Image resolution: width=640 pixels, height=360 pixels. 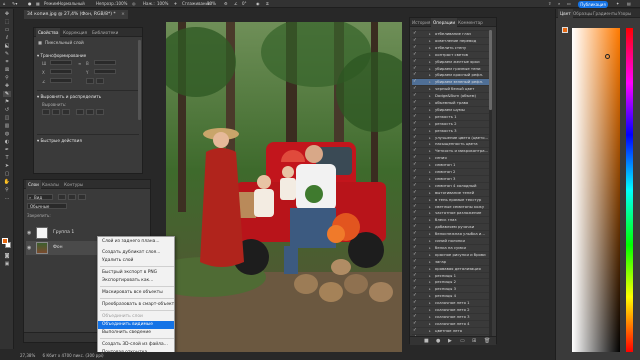 I want to click on align-section-title: ▾ Выровнять и распределить, so click(x=69, y=96).